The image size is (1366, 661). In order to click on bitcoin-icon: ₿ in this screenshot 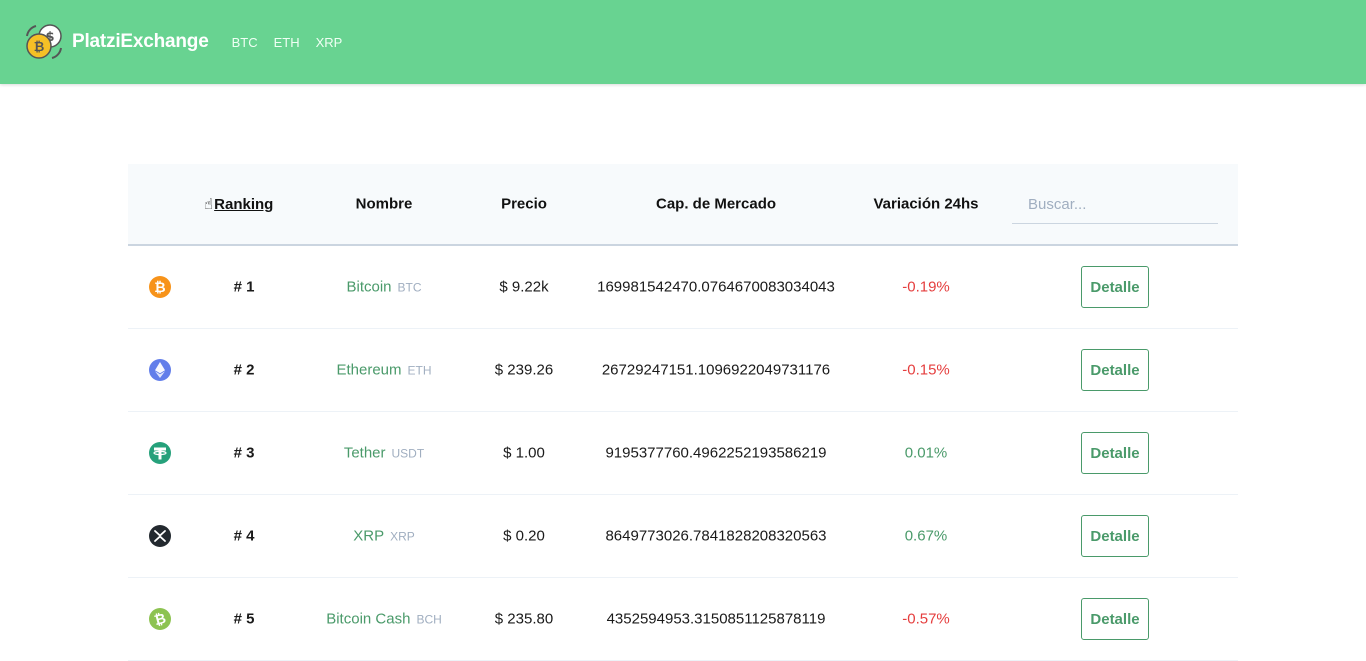, I will do `click(160, 287)`.